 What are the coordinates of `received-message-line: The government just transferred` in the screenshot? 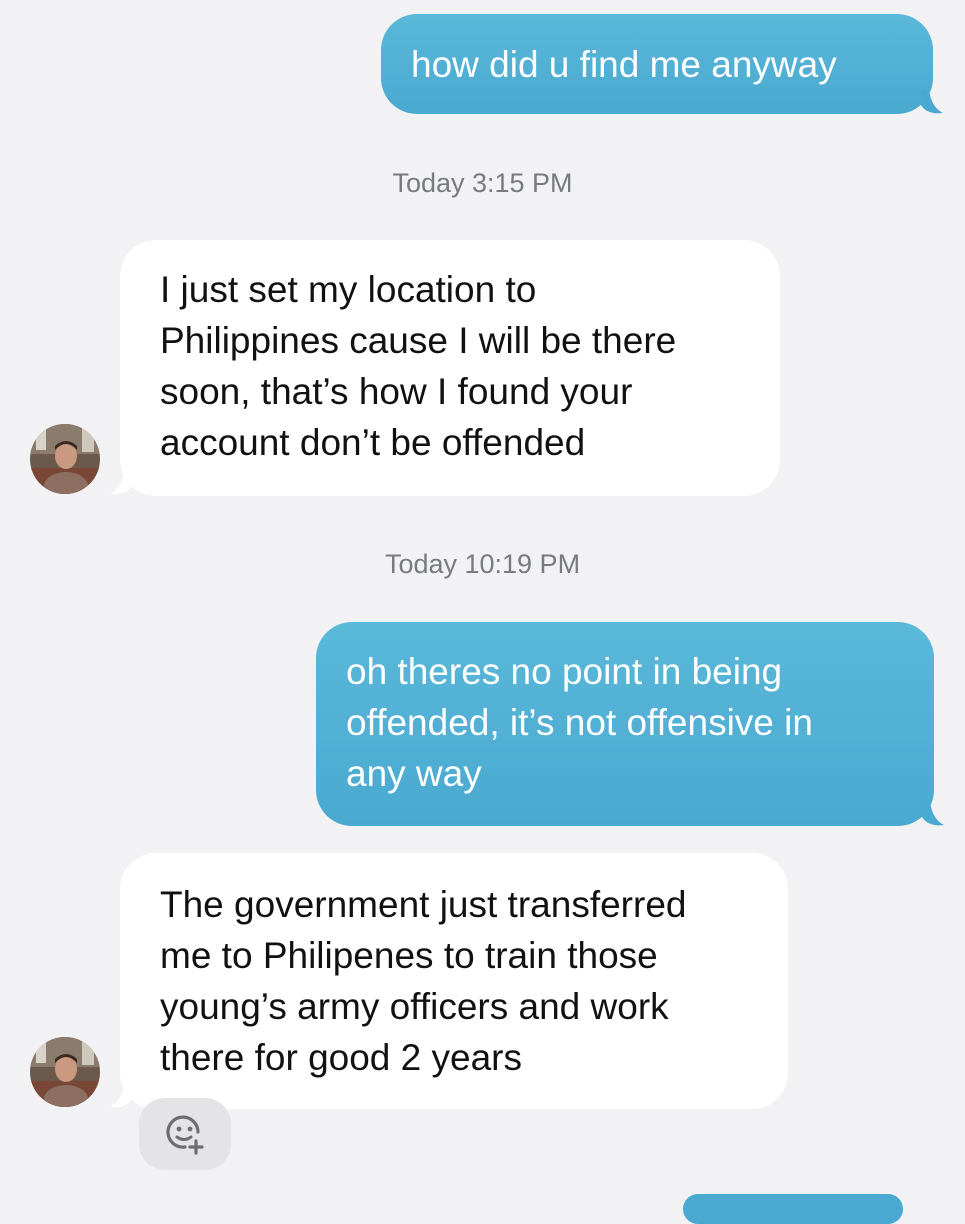 It's located at (423, 904).